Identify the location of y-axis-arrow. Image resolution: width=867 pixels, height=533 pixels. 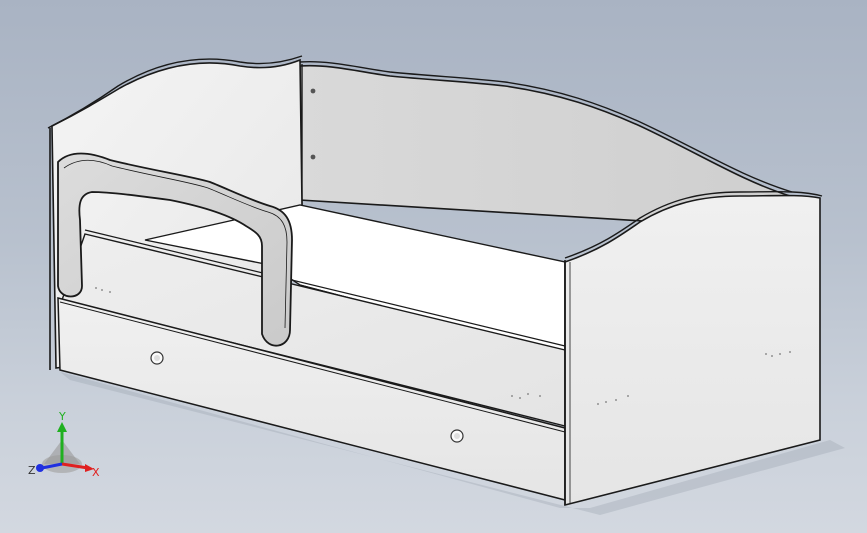
(62, 427).